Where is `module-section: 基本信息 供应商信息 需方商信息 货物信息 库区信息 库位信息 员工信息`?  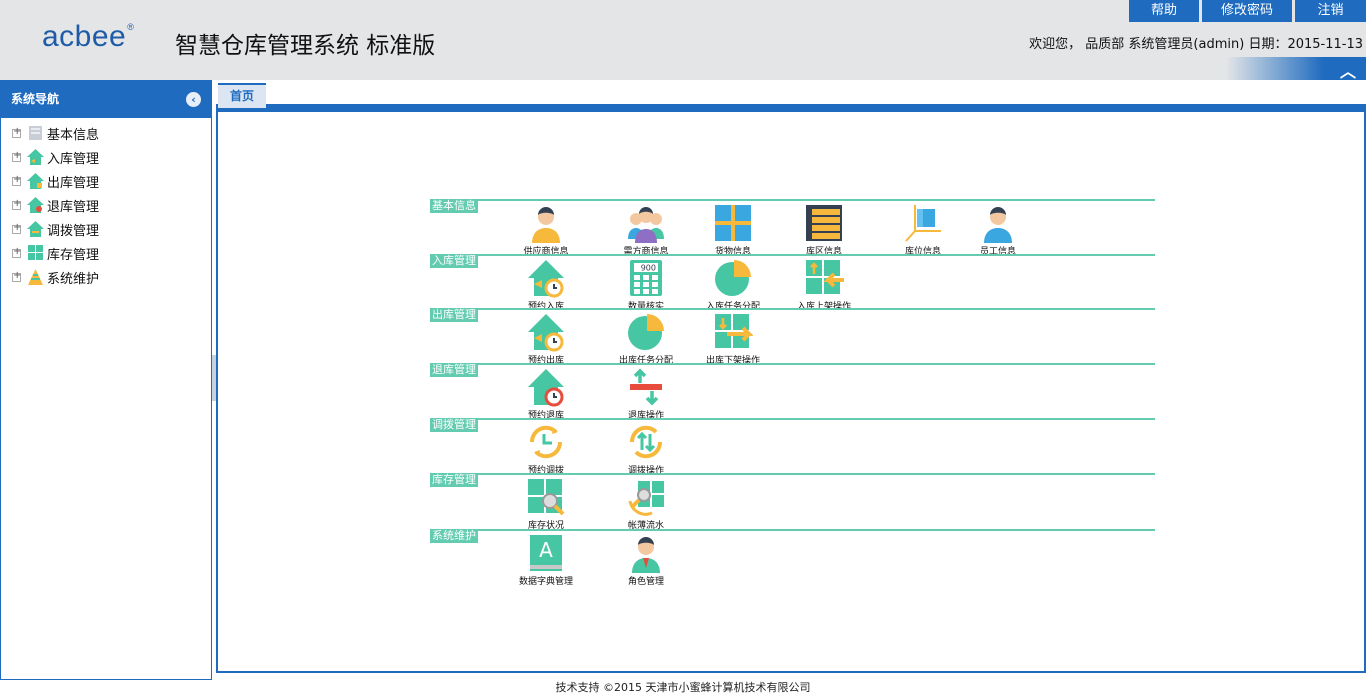 module-section: 基本信息 供应商信息 需方商信息 货物信息 库区信息 库位信息 员工信息 is located at coordinates (792, 228).